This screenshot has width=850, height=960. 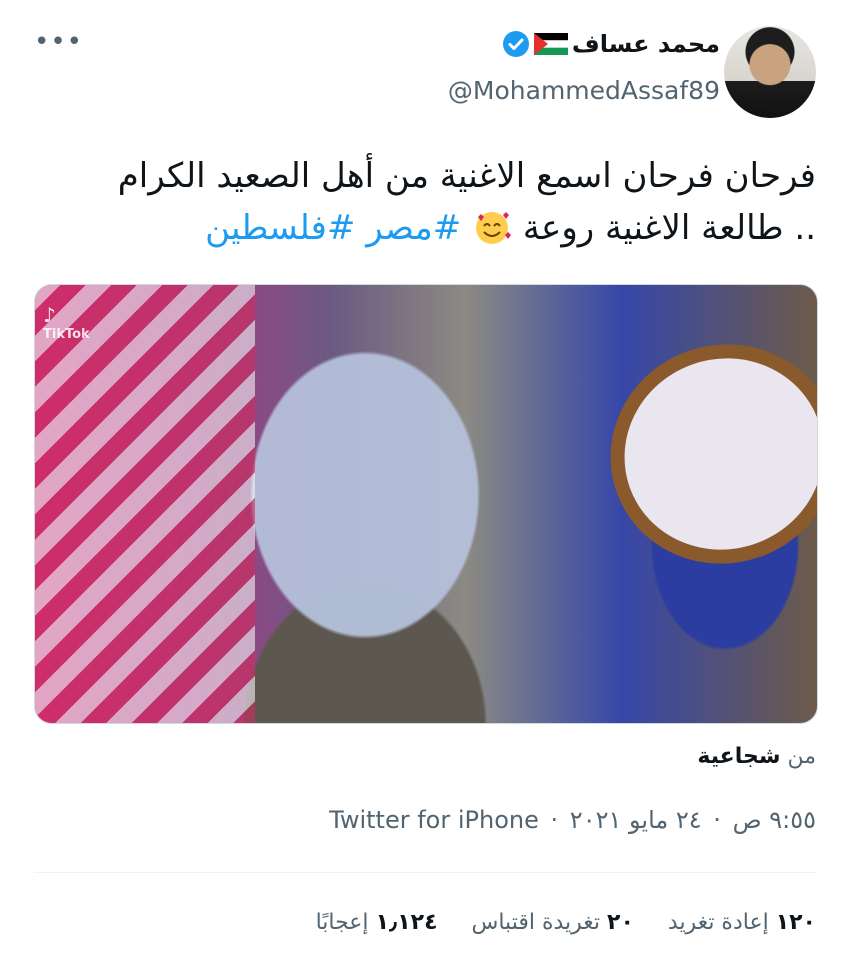 I want to click on smiling-face-with-hearts-icon, so click(x=492, y=227).